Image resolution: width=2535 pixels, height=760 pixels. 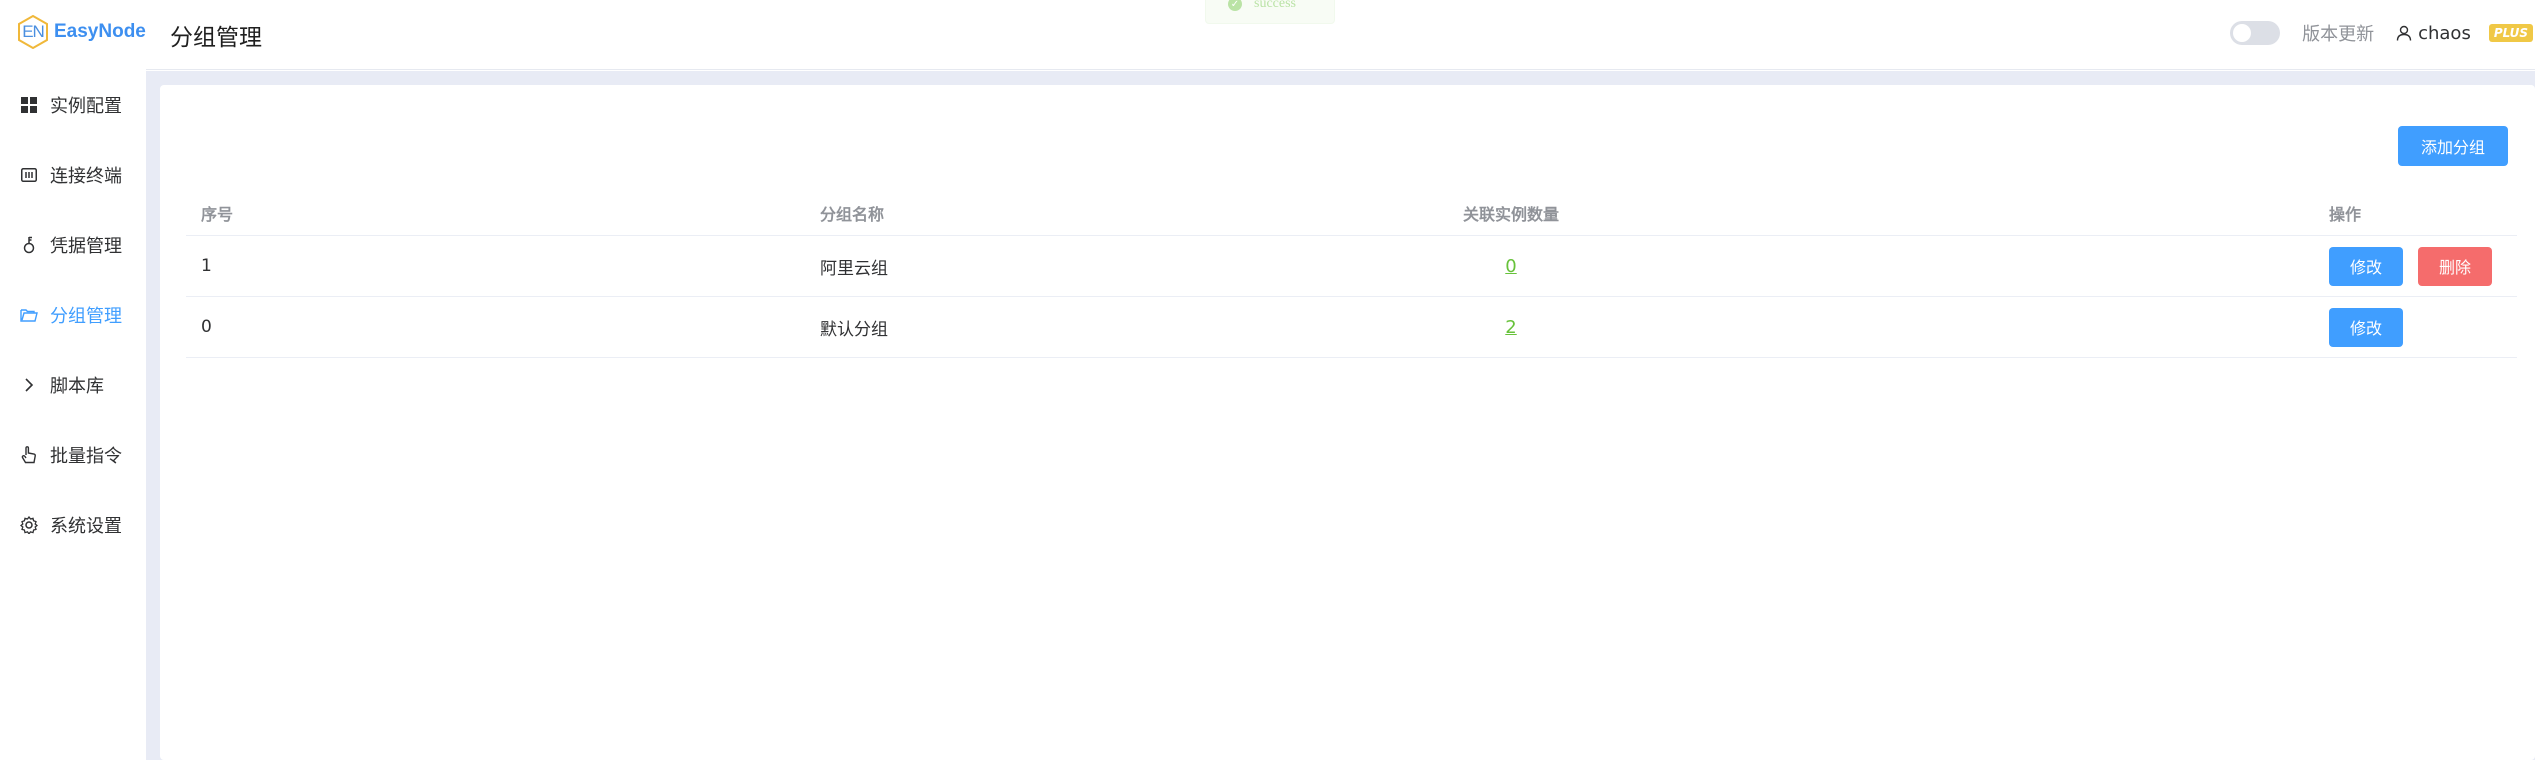 I want to click on folder-icon, so click(x=29, y=315).